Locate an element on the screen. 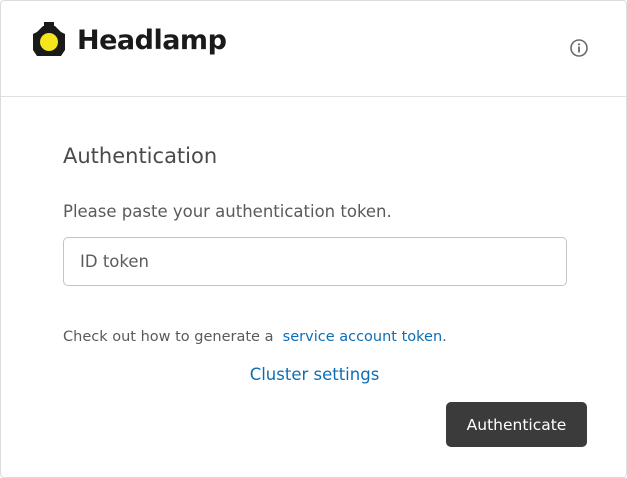 The height and width of the screenshot is (478, 627). authenticate-button: Authenticate is located at coordinates (516, 424).